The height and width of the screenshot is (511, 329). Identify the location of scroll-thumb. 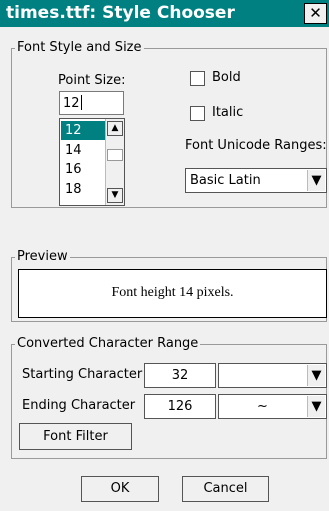
(115, 155).